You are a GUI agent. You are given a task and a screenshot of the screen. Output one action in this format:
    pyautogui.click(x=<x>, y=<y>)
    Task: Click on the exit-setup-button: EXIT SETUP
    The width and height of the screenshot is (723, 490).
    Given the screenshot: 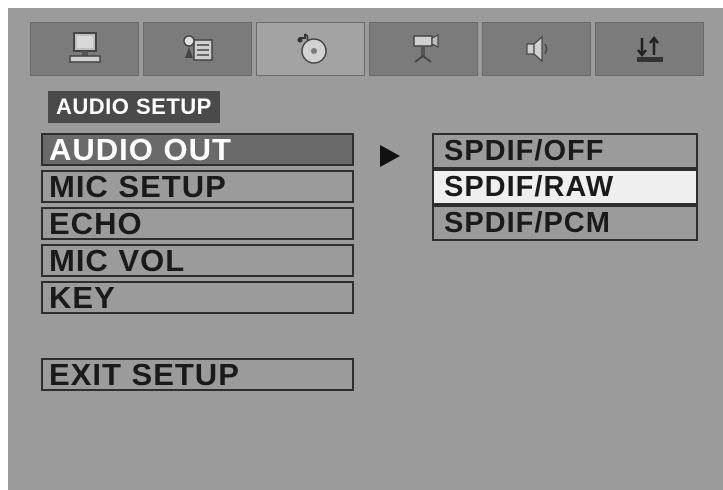 What is the action you would take?
    pyautogui.click(x=197, y=374)
    